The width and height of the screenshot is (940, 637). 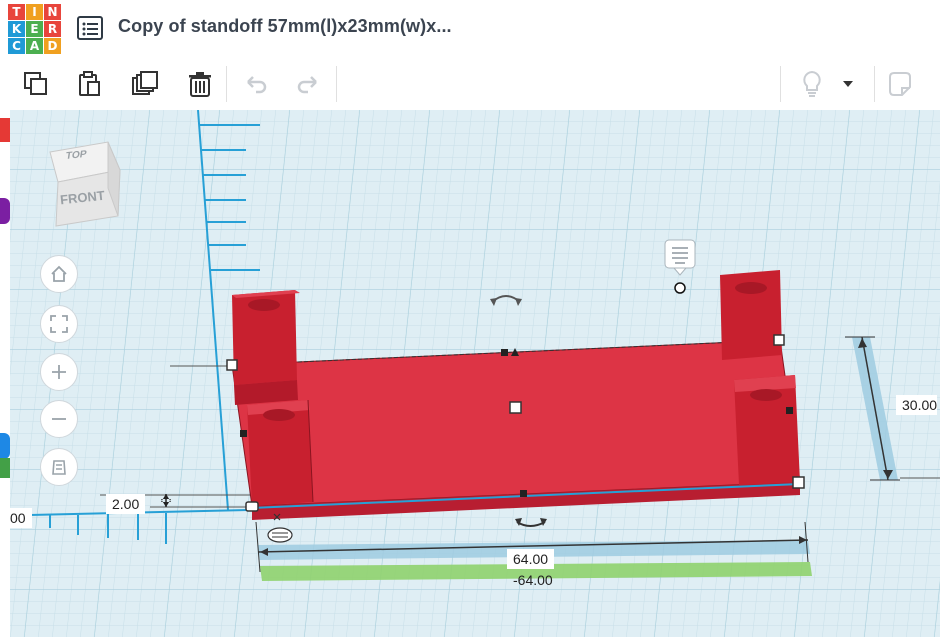 I want to click on logo-letter: C, so click(x=16, y=46).